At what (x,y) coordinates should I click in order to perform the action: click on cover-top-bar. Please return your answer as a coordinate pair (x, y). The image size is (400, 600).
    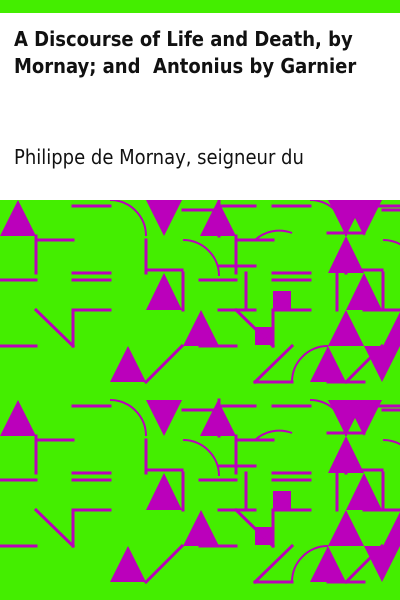
    Looking at the image, I should click on (200, 6).